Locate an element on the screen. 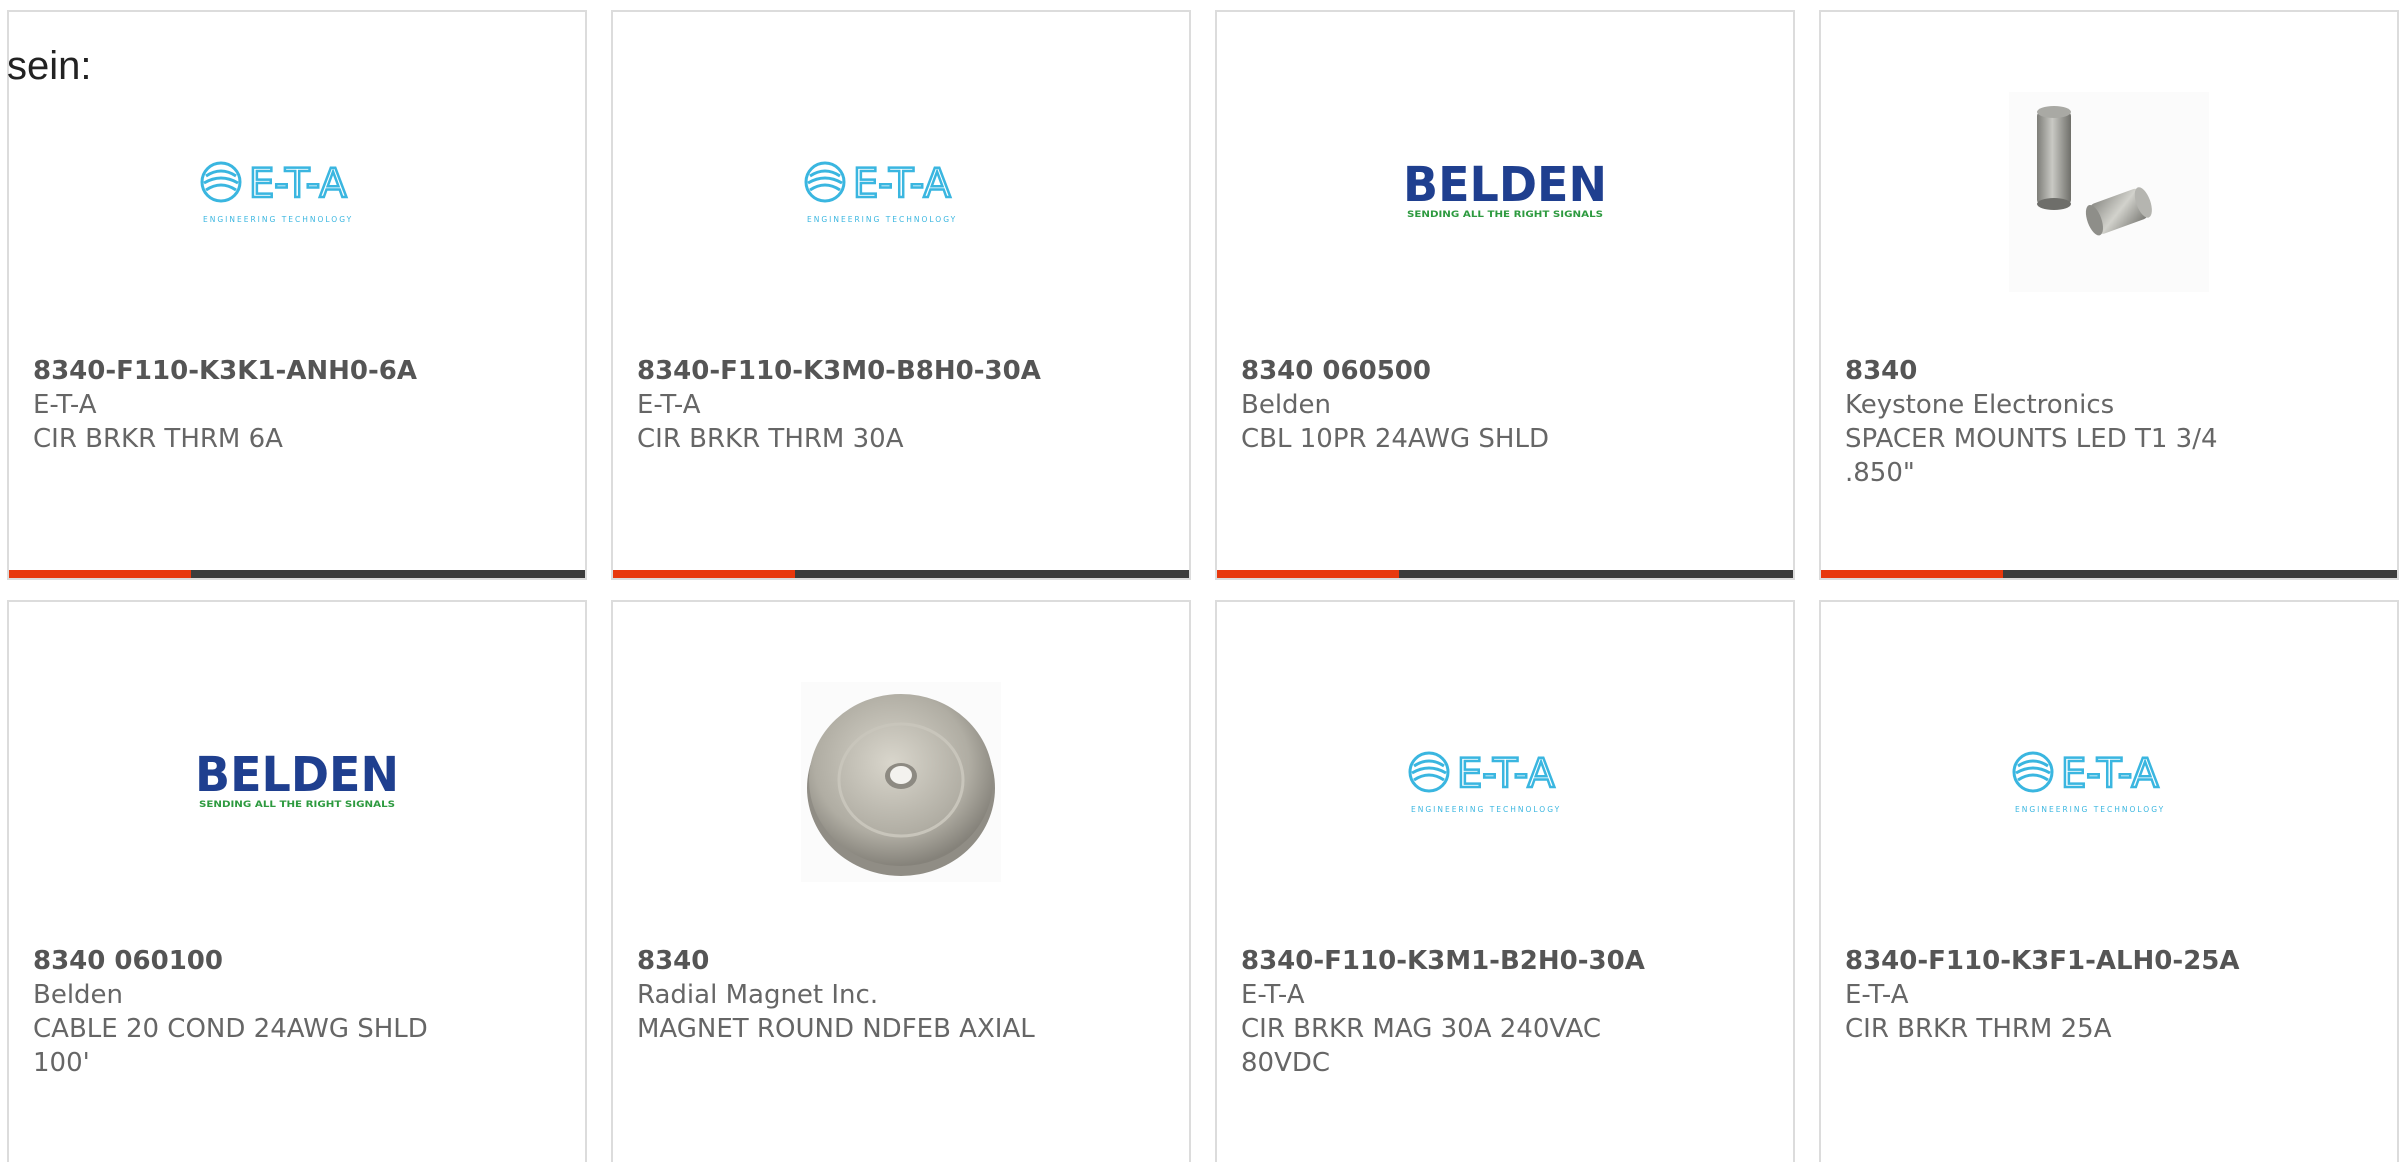 The height and width of the screenshot is (1162, 2400). spacer-photo is located at coordinates (2109, 192).